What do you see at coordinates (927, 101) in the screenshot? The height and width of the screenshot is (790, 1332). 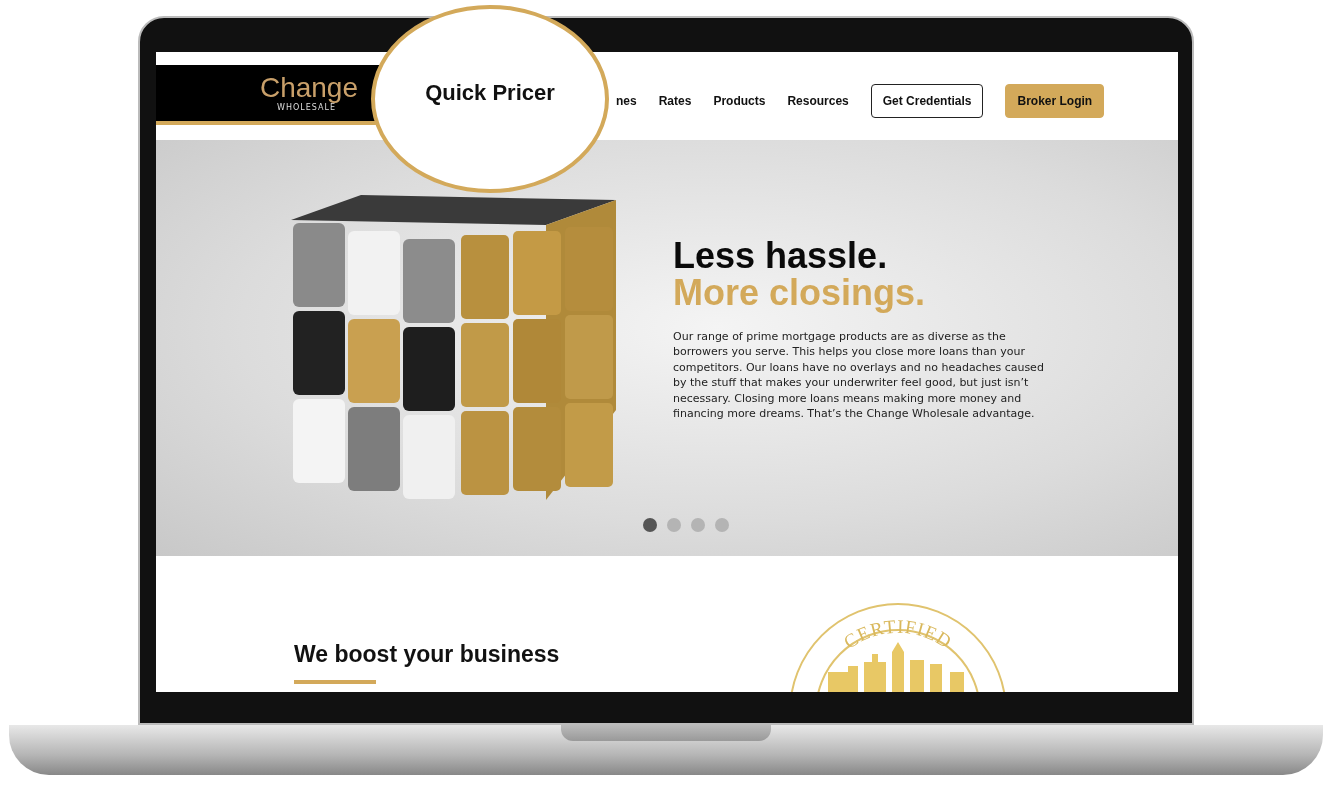 I see `nav-button: Get Credentials` at bounding box center [927, 101].